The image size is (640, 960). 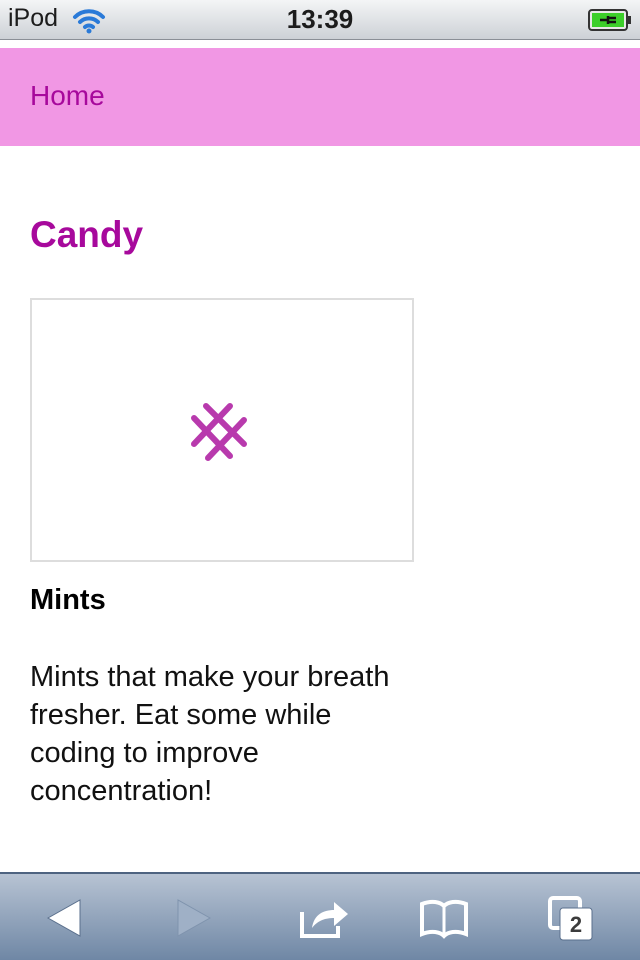 I want to click on tab-count: 2, so click(x=576, y=924).